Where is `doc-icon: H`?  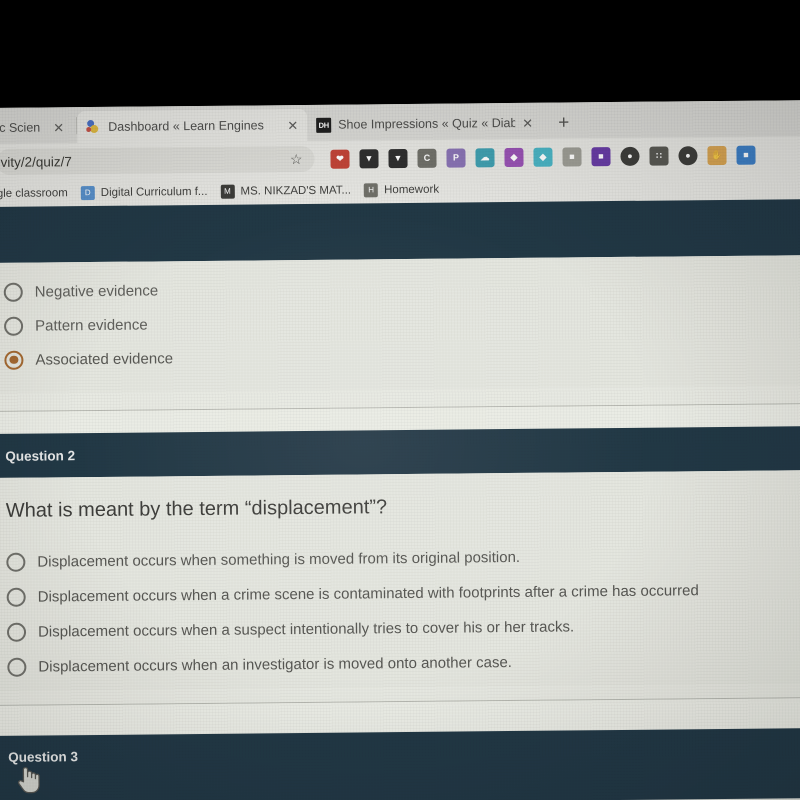 doc-icon: H is located at coordinates (371, 189).